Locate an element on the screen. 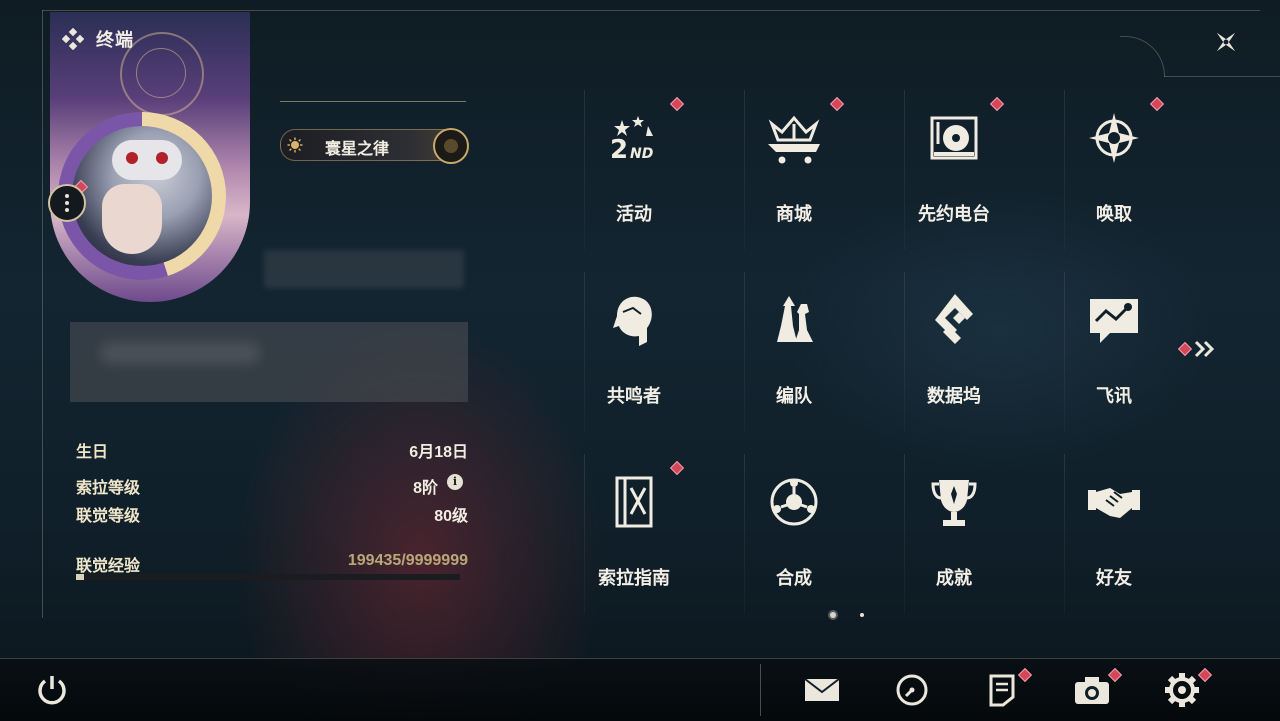 Image resolution: width=1280 pixels, height=721 pixels. chess-team-icon is located at coordinates (794, 320).